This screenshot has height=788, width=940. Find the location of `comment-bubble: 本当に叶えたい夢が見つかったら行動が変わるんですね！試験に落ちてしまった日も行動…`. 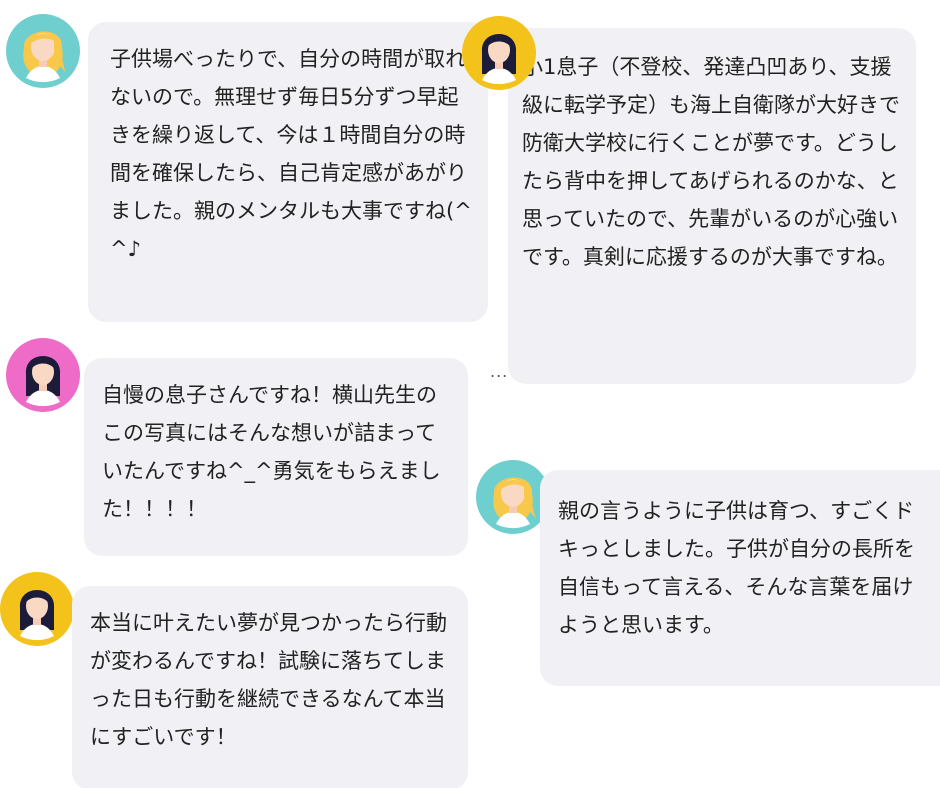

comment-bubble: 本当に叶えたい夢が見つかったら行動が変わるんですね！試験に落ちてしまった日も行動… is located at coordinates (270, 687).